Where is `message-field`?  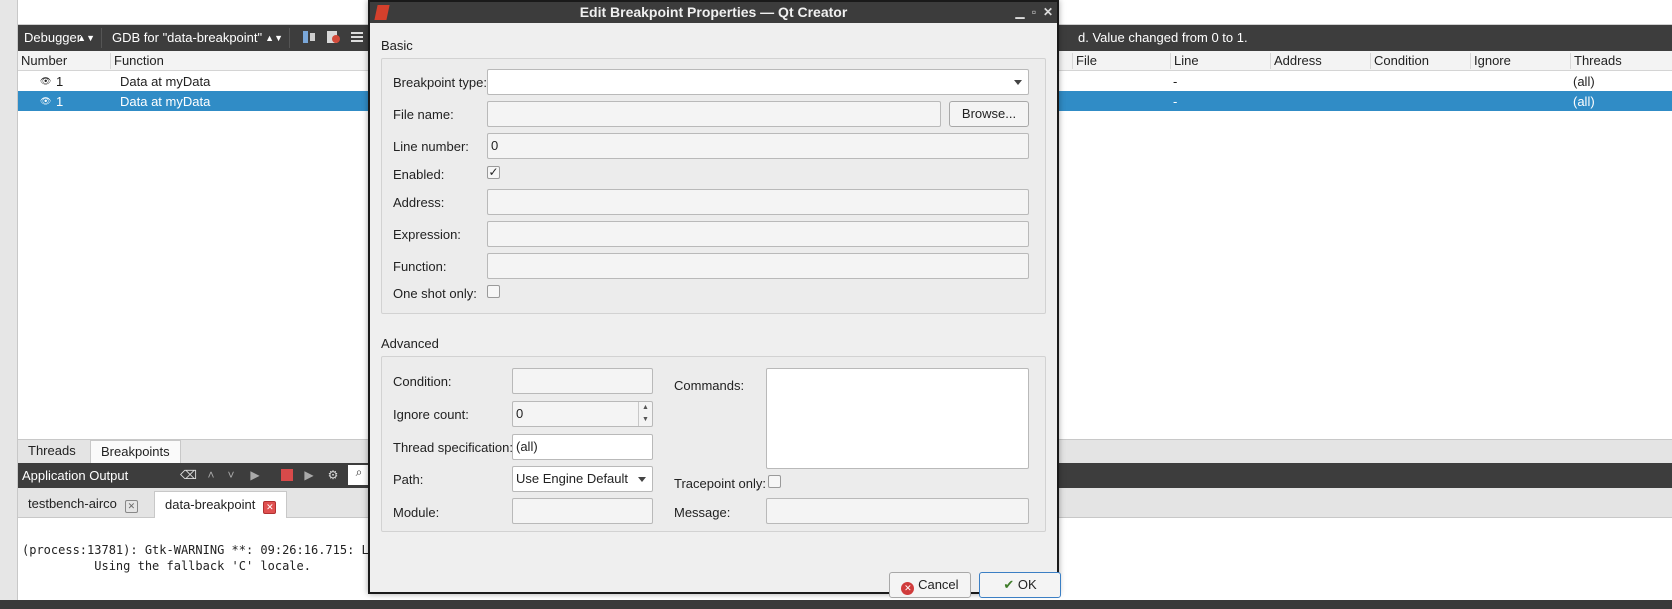
message-field is located at coordinates (897, 511).